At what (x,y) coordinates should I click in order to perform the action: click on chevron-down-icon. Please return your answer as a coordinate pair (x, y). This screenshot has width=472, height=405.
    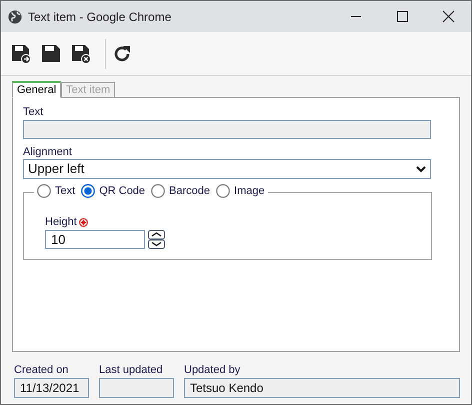
    Looking at the image, I should click on (421, 169).